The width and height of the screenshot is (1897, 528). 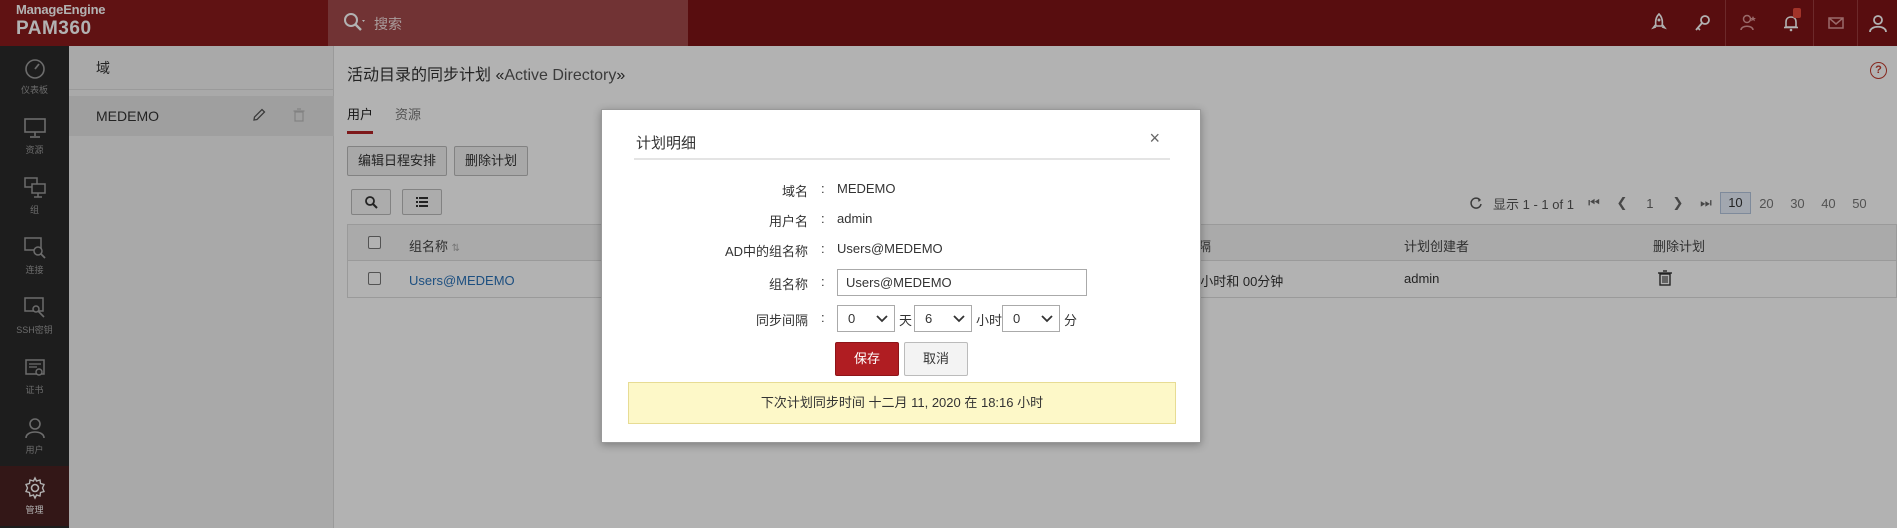 What do you see at coordinates (1031, 318) in the screenshot?
I see `minutes-select: 0` at bounding box center [1031, 318].